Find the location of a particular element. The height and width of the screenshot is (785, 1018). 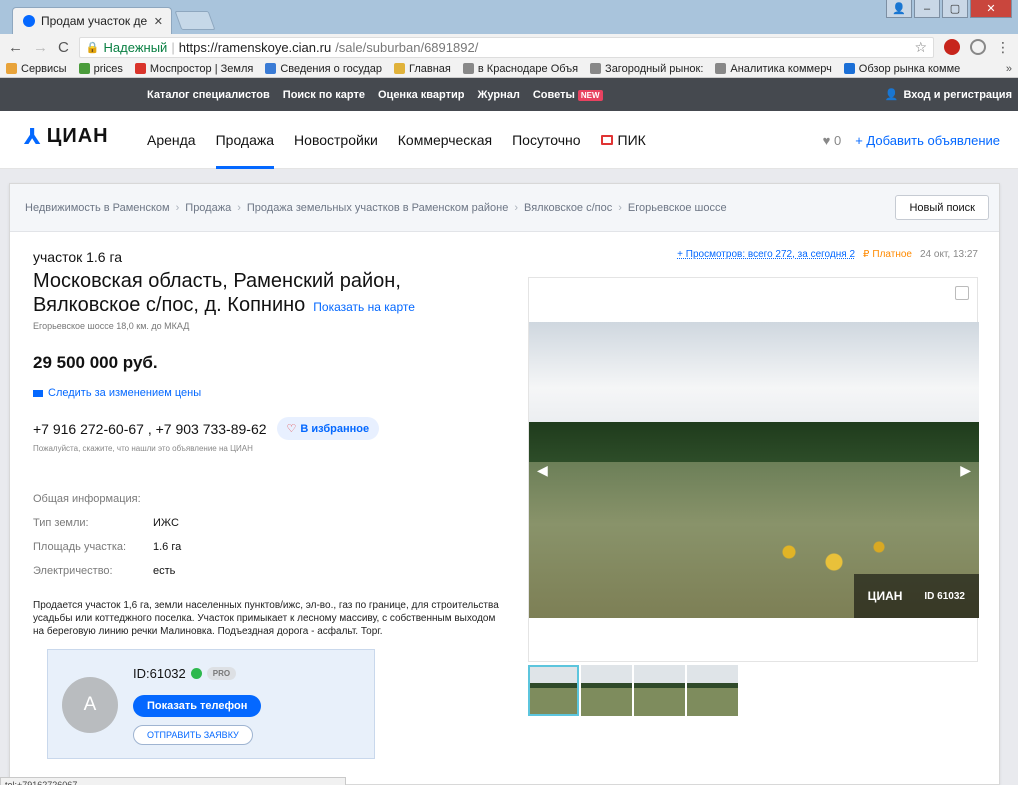

add-listing-link: + Добавить объявление is located at coordinates (927, 140).